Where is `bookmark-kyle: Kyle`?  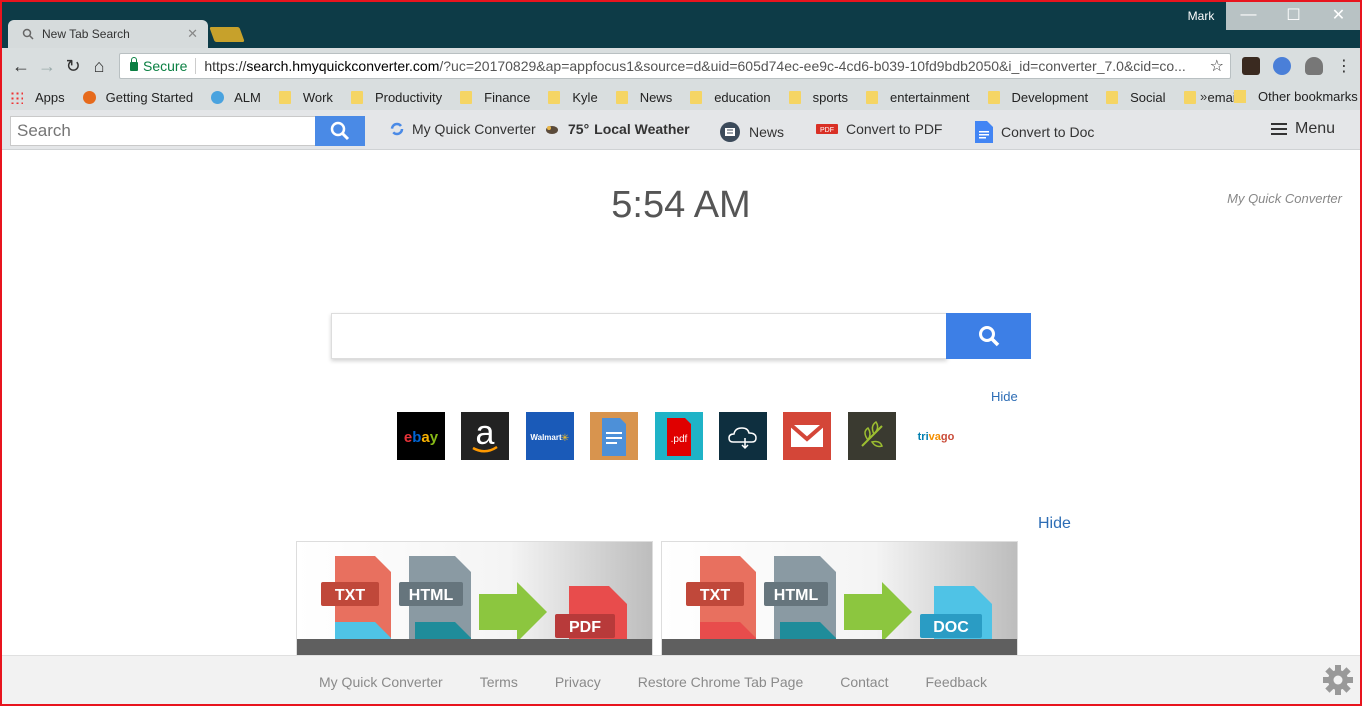
bookmark-kyle: Kyle is located at coordinates (573, 97).